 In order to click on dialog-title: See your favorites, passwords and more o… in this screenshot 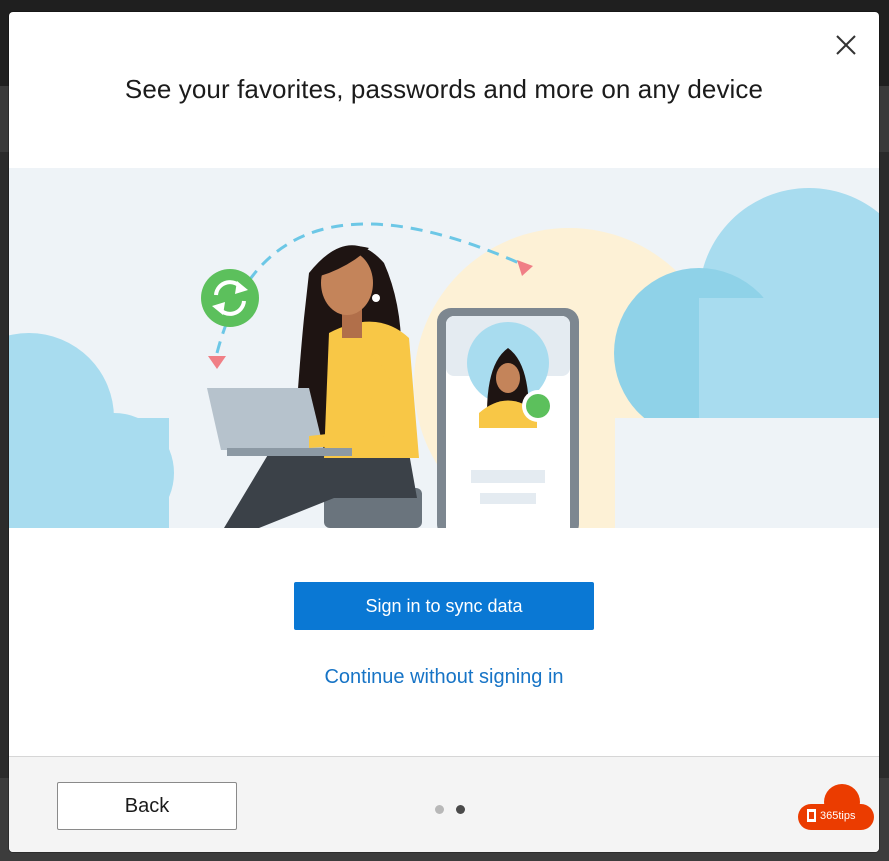, I will do `click(444, 89)`.